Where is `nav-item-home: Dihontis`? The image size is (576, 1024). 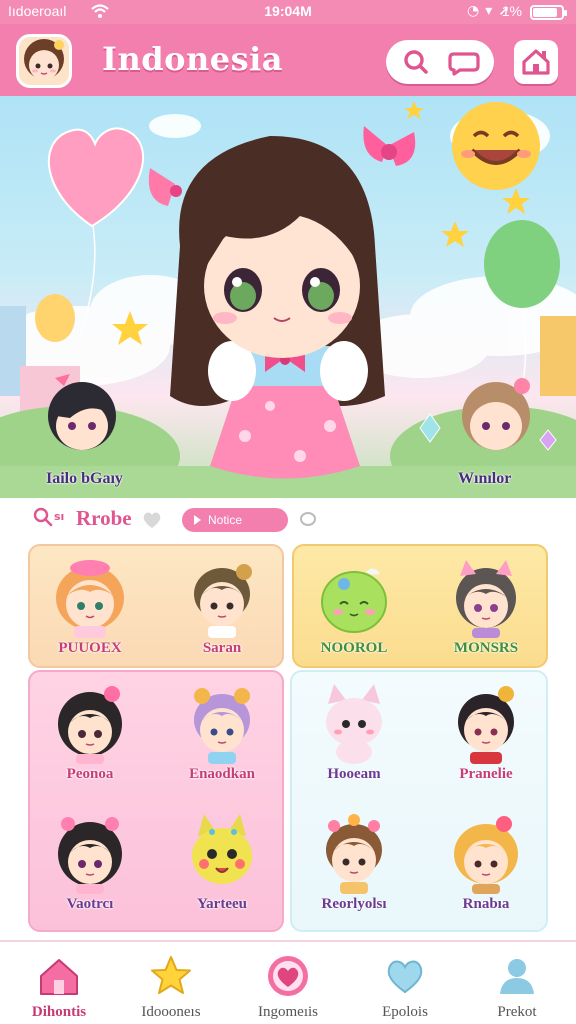
nav-item-home: Dihontis is located at coordinates (59, 986).